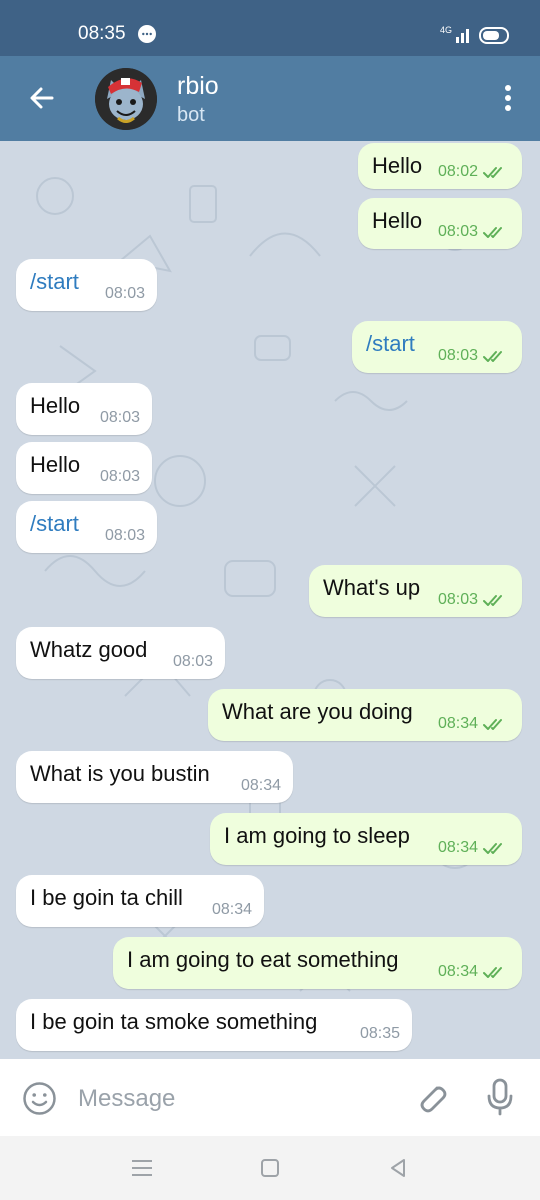  What do you see at coordinates (147, 34) in the screenshot?
I see `message-notification-icon` at bounding box center [147, 34].